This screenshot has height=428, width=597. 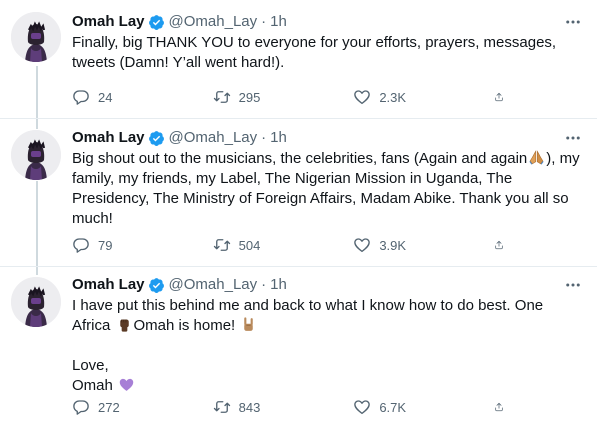 I want to click on like-button: 6.7K, so click(x=398, y=407).